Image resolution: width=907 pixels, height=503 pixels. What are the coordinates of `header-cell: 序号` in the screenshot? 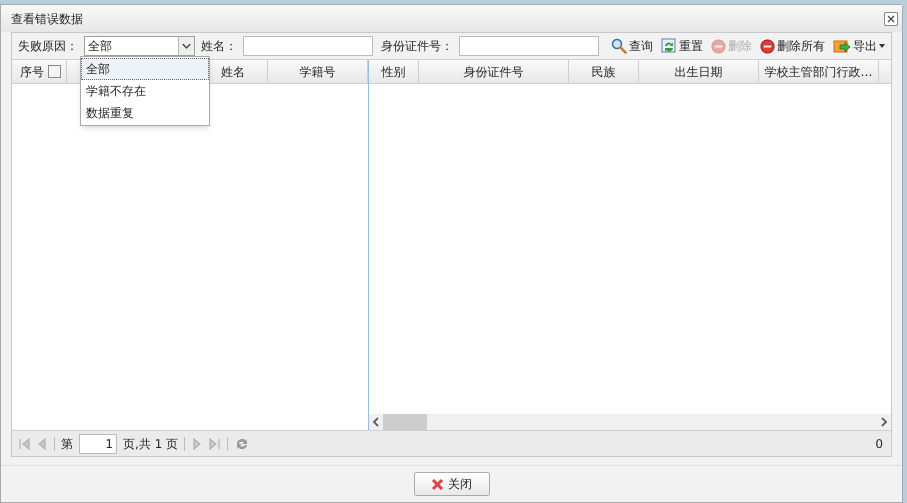 It's located at (39, 71).